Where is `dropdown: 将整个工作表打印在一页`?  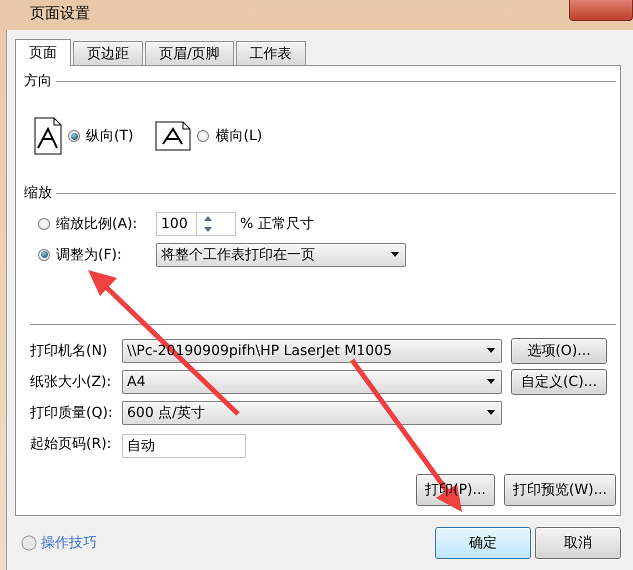
dropdown: 将整个工作表打印在一页 is located at coordinates (281, 254).